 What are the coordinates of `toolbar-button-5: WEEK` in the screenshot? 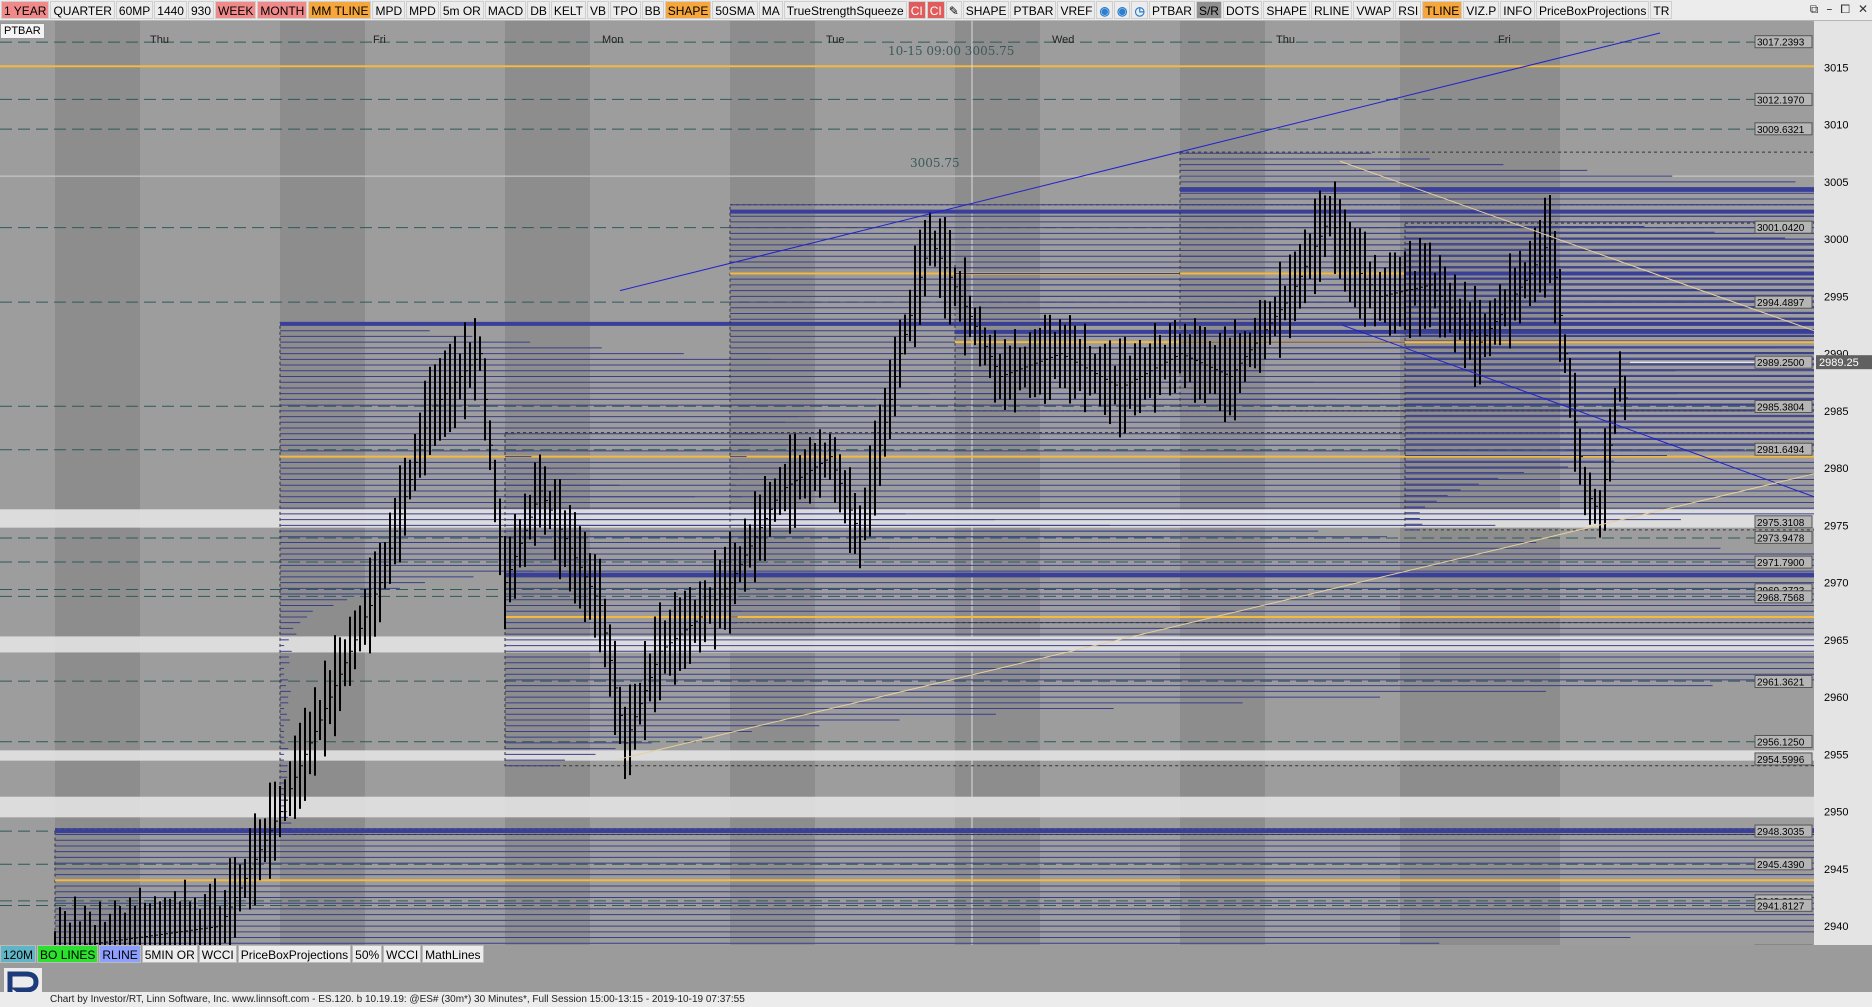 It's located at (235, 10).